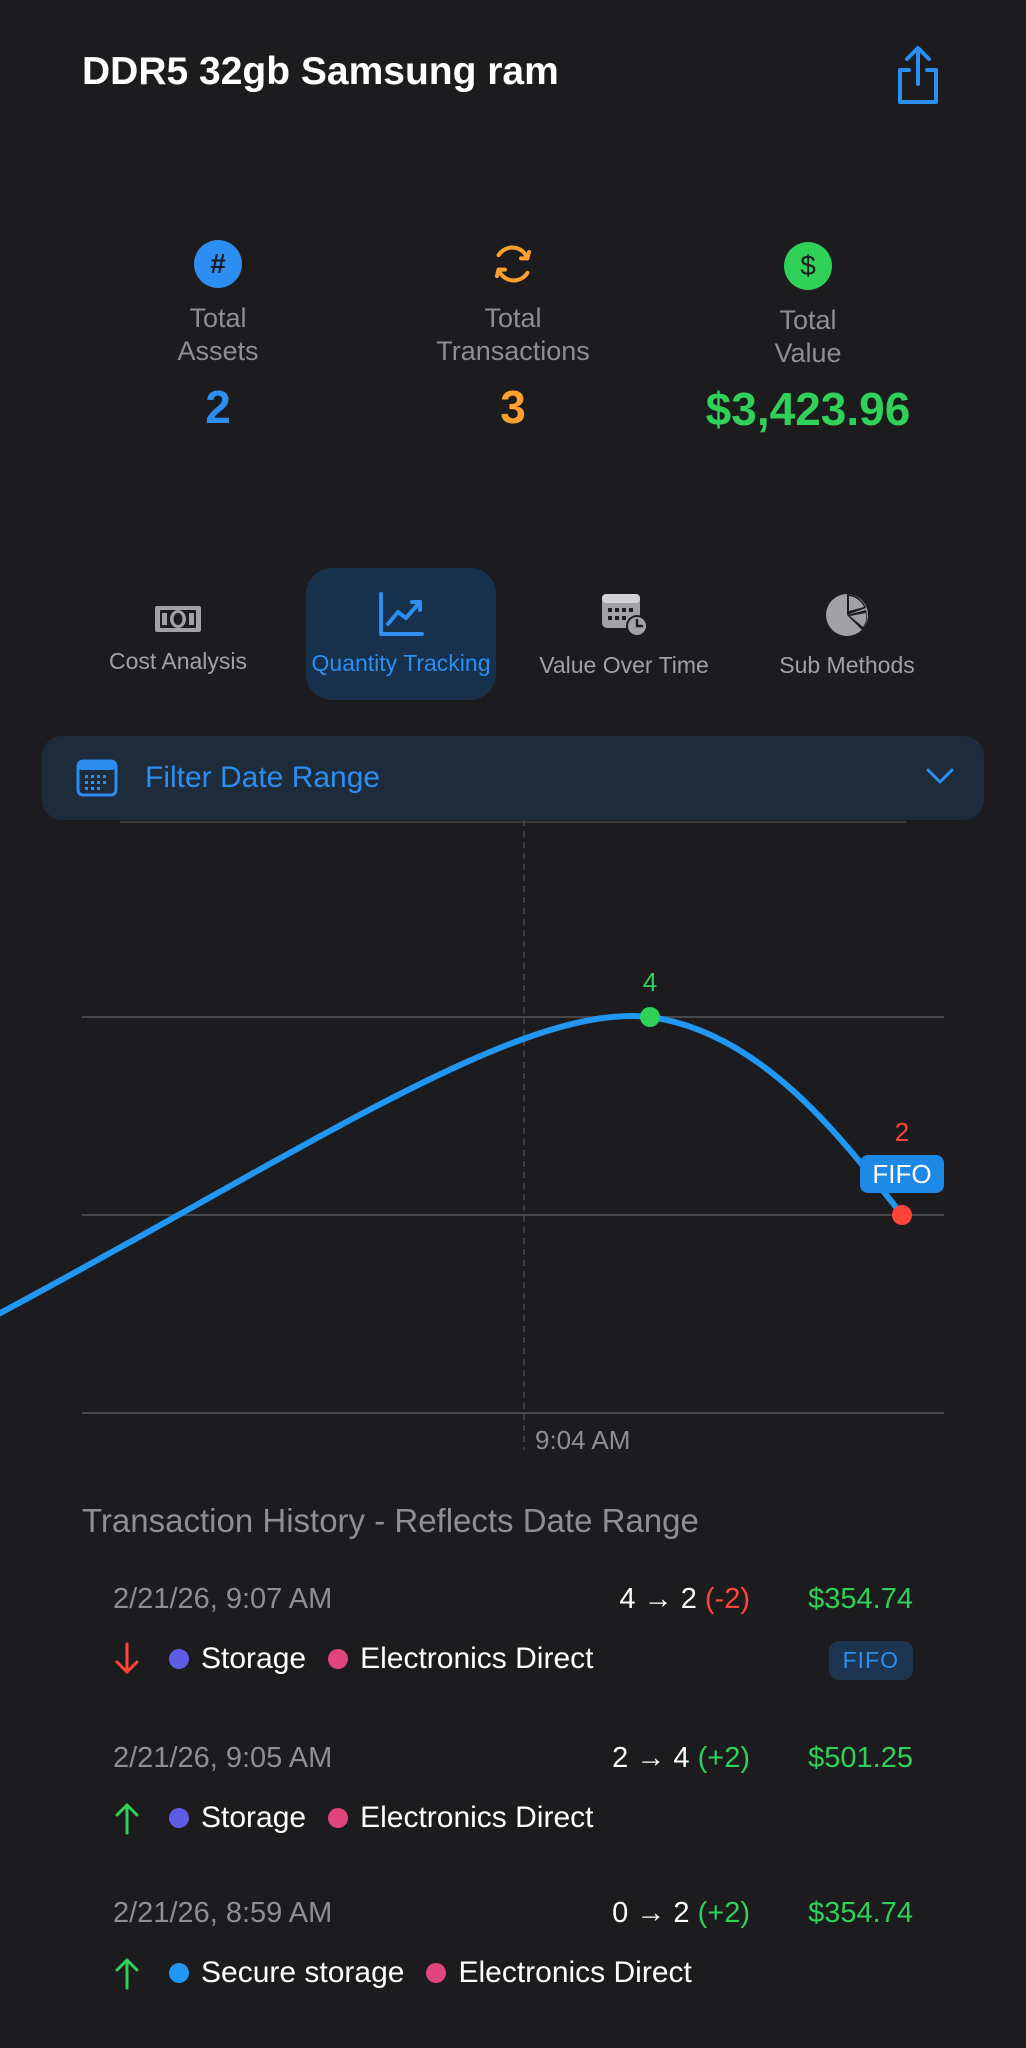 The width and height of the screenshot is (1026, 2048). I want to click on tab-cost-analysis: Cost Analysis, so click(178, 634).